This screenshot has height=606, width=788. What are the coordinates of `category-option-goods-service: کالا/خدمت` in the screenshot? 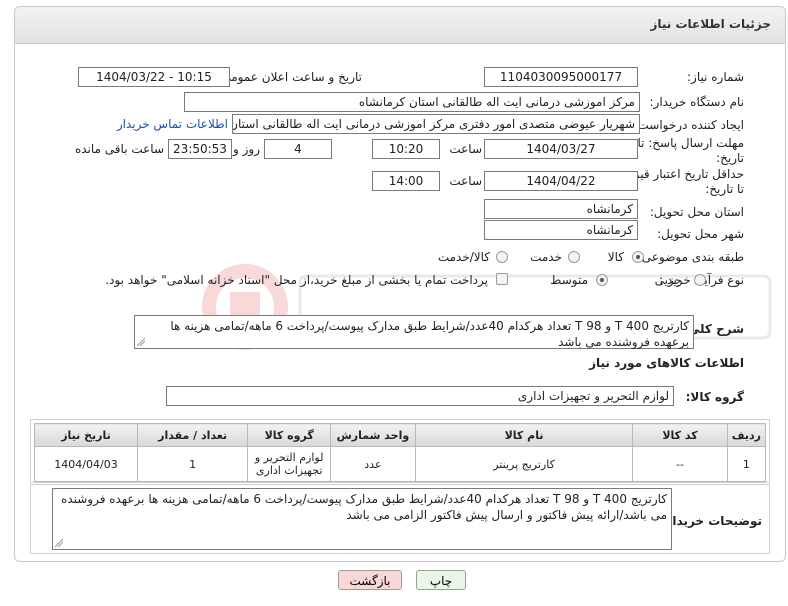 It's located at (463, 257).